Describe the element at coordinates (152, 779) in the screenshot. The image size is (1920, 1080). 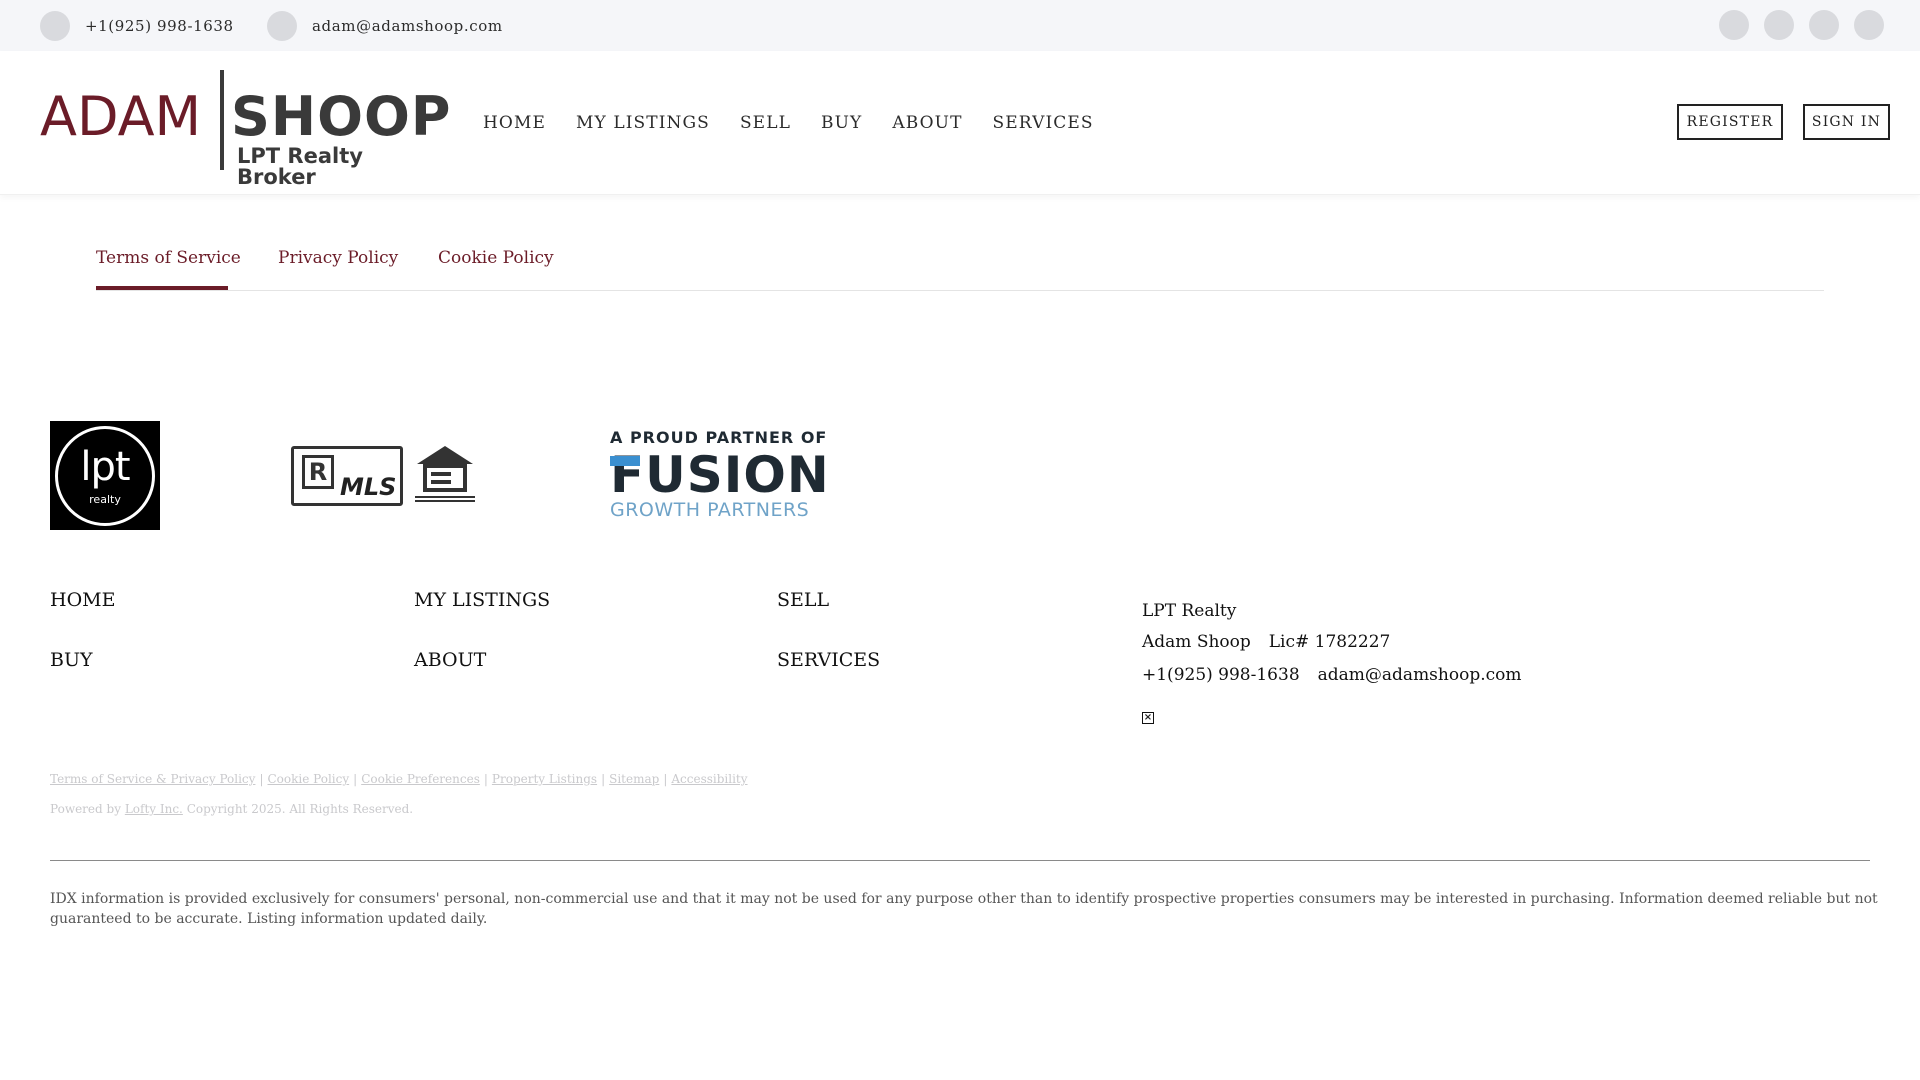
I see `legal-link-terms: Terms of Service & Privacy Policy` at that location.